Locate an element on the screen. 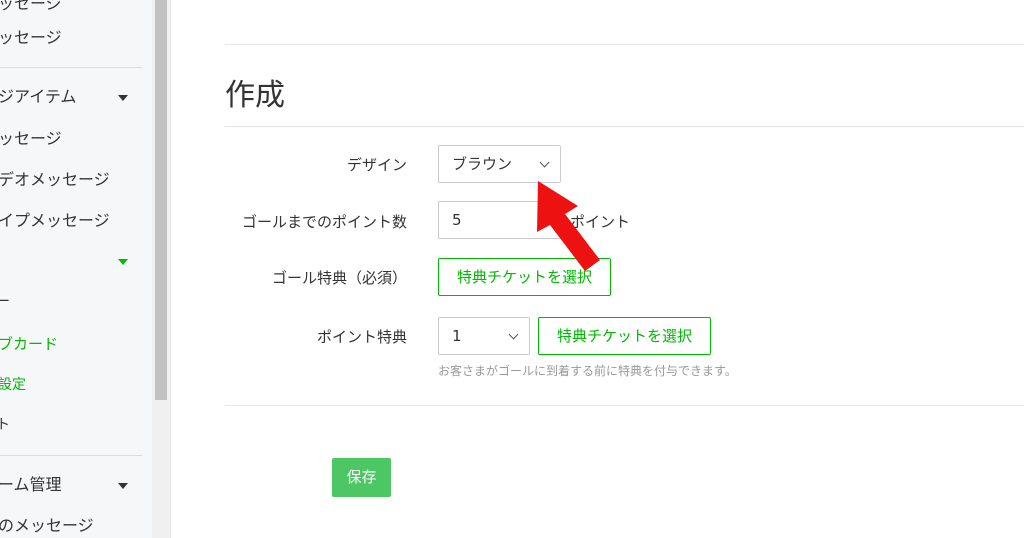 The image size is (1024, 538). red-arrow-shape is located at coordinates (568, 226).